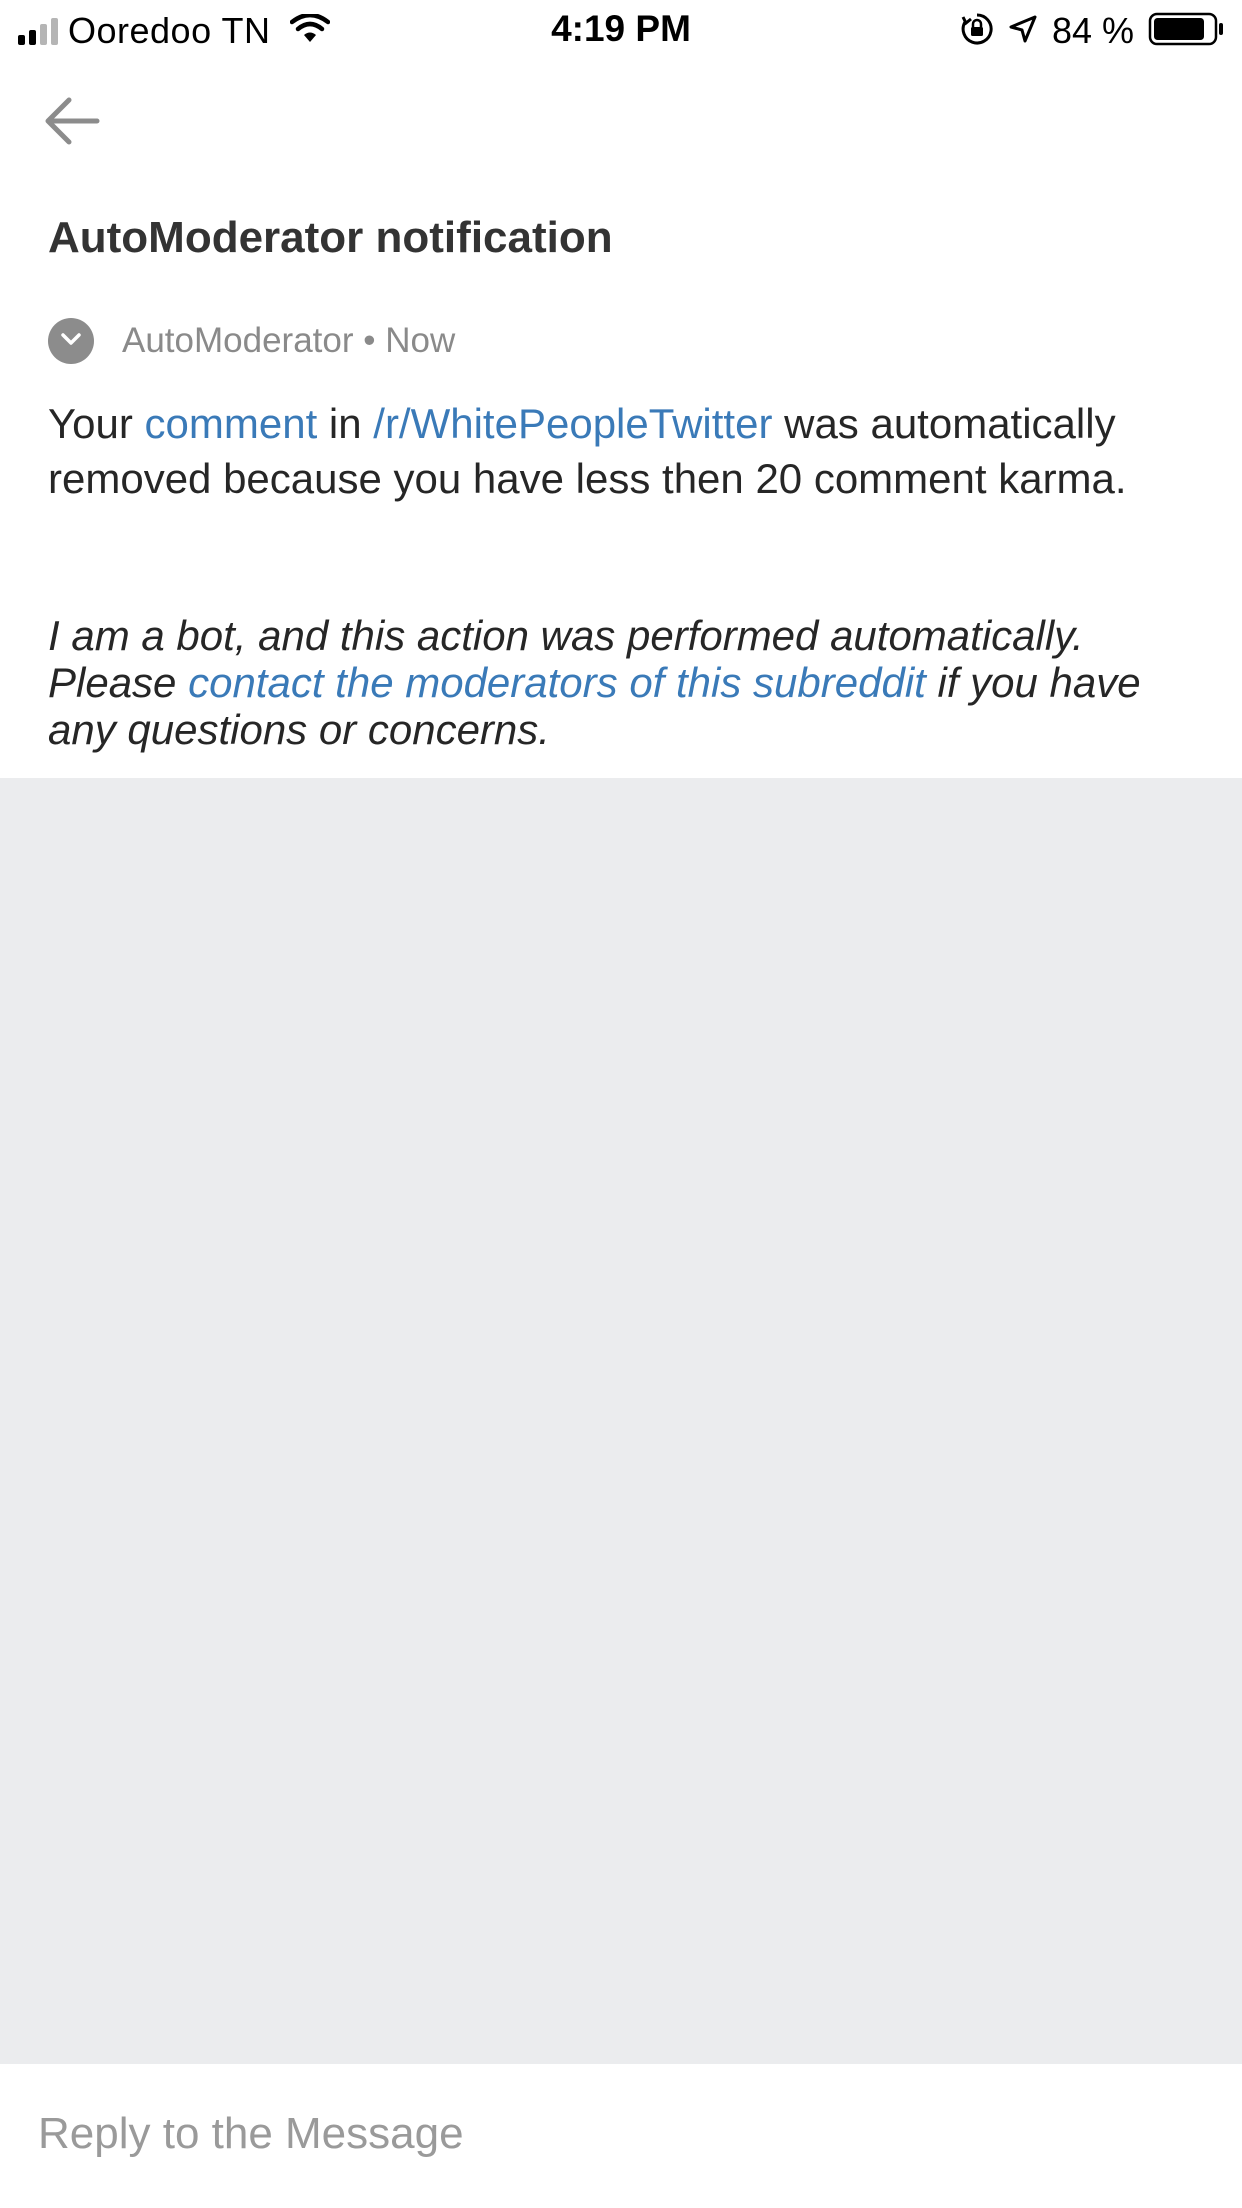  I want to click on orientation-lock-icon, so click(977, 31).